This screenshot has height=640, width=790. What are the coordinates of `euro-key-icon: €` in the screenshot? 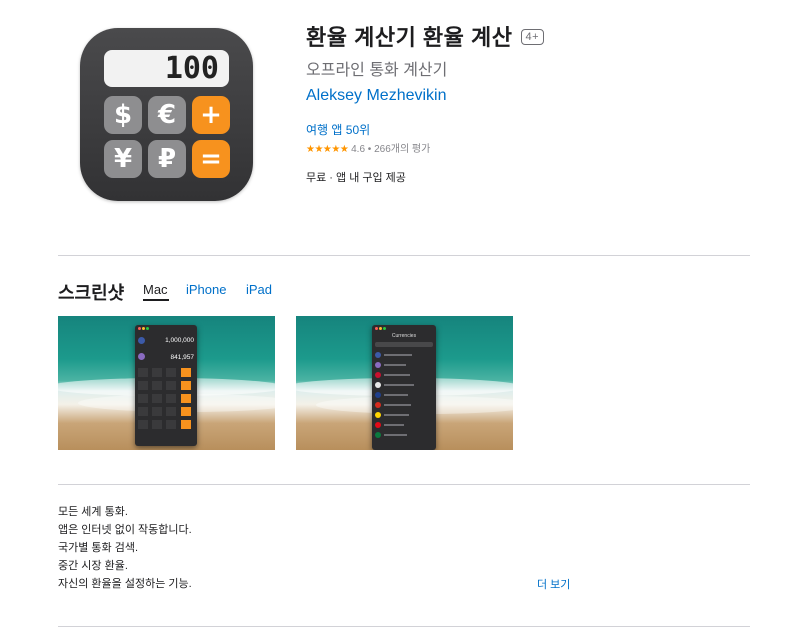 It's located at (167, 115).